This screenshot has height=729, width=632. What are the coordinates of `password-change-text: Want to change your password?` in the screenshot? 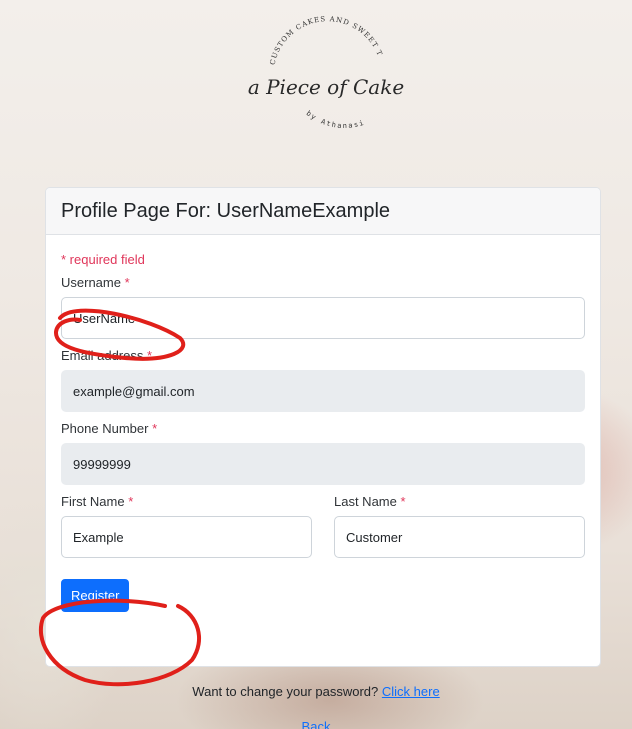 It's located at (285, 691).